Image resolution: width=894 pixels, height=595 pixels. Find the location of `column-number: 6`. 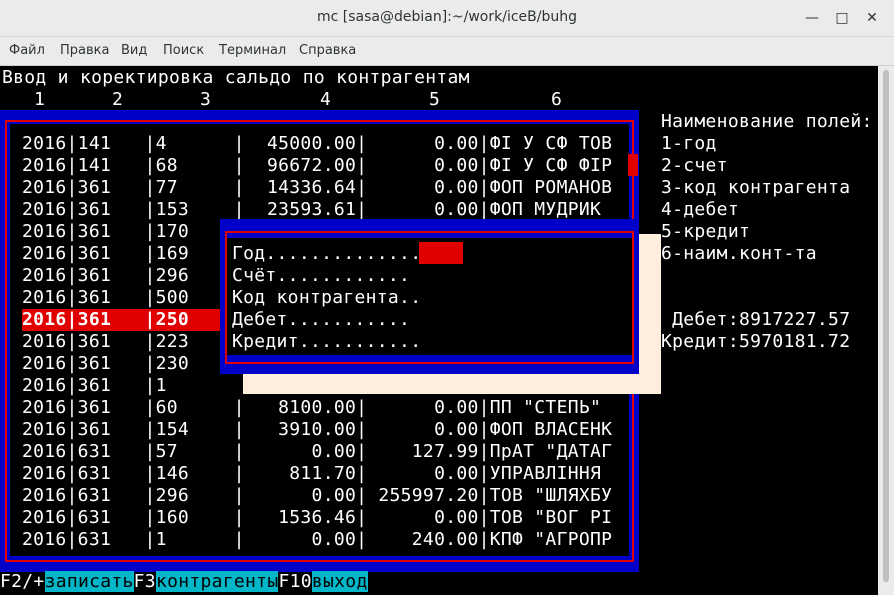

column-number: 6 is located at coordinates (557, 99).